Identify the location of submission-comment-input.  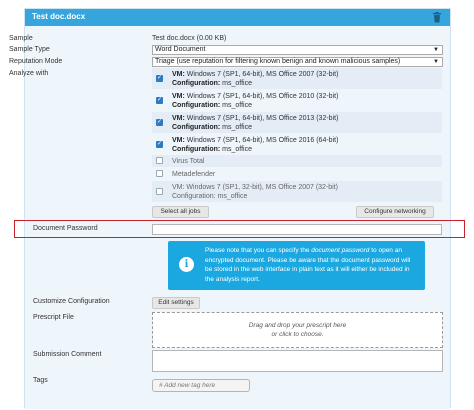
(297, 361).